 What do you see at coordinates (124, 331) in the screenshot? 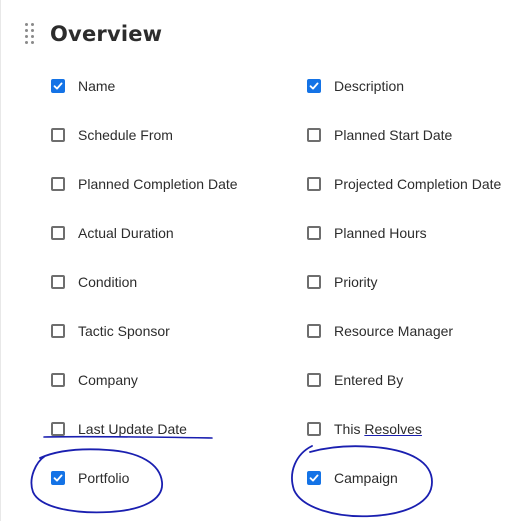
I see `field-label: Tactic Sponsor` at bounding box center [124, 331].